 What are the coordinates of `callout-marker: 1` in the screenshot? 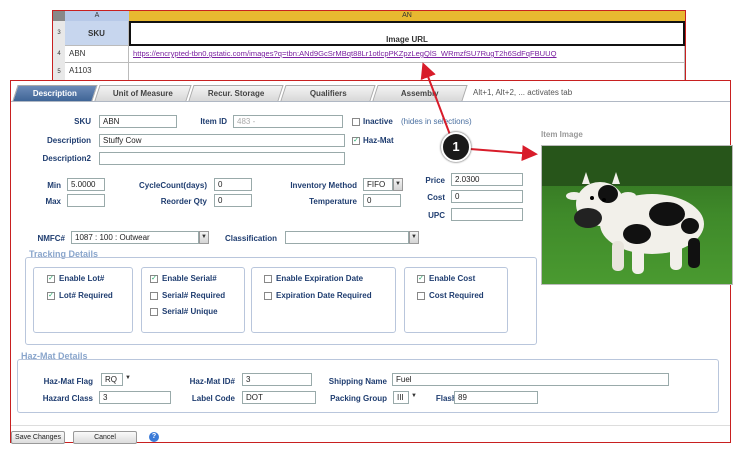 It's located at (456, 147).